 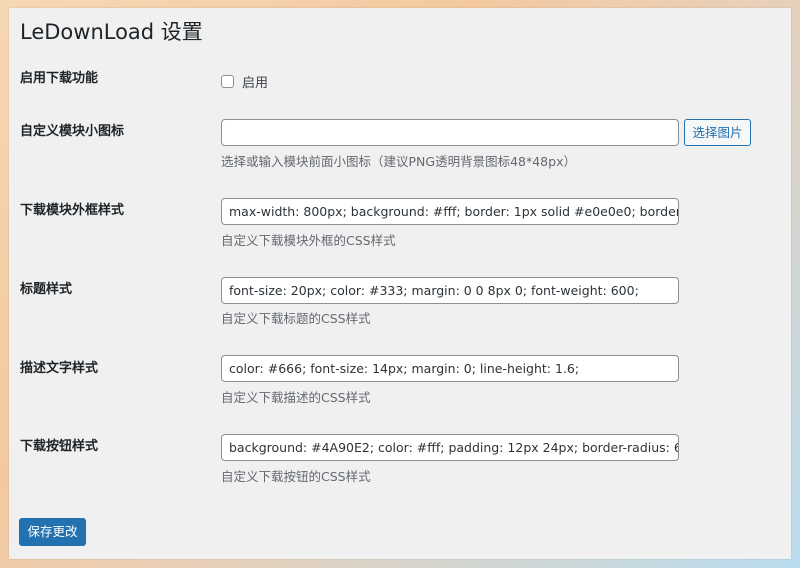 What do you see at coordinates (111, 32) in the screenshot?
I see `page-title: LeDownLoad 设置` at bounding box center [111, 32].